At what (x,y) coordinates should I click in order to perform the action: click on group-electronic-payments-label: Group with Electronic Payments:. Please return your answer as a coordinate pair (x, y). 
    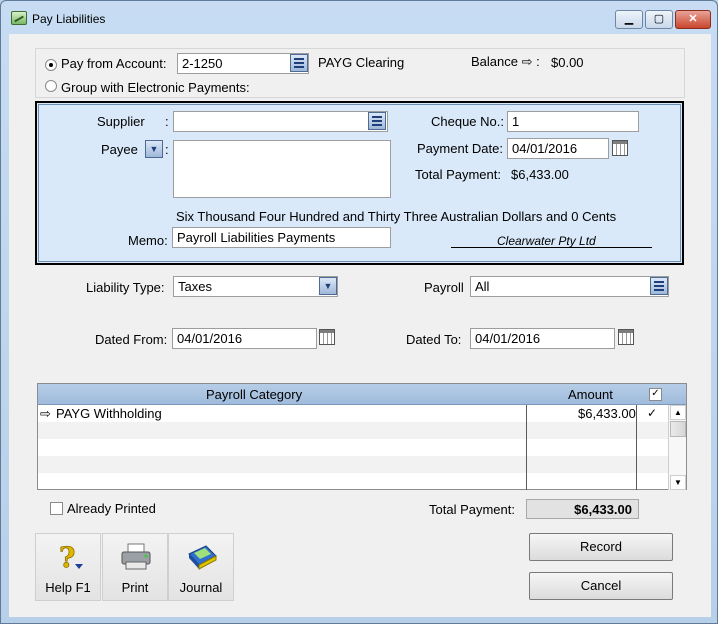
    Looking at the image, I should click on (155, 87).